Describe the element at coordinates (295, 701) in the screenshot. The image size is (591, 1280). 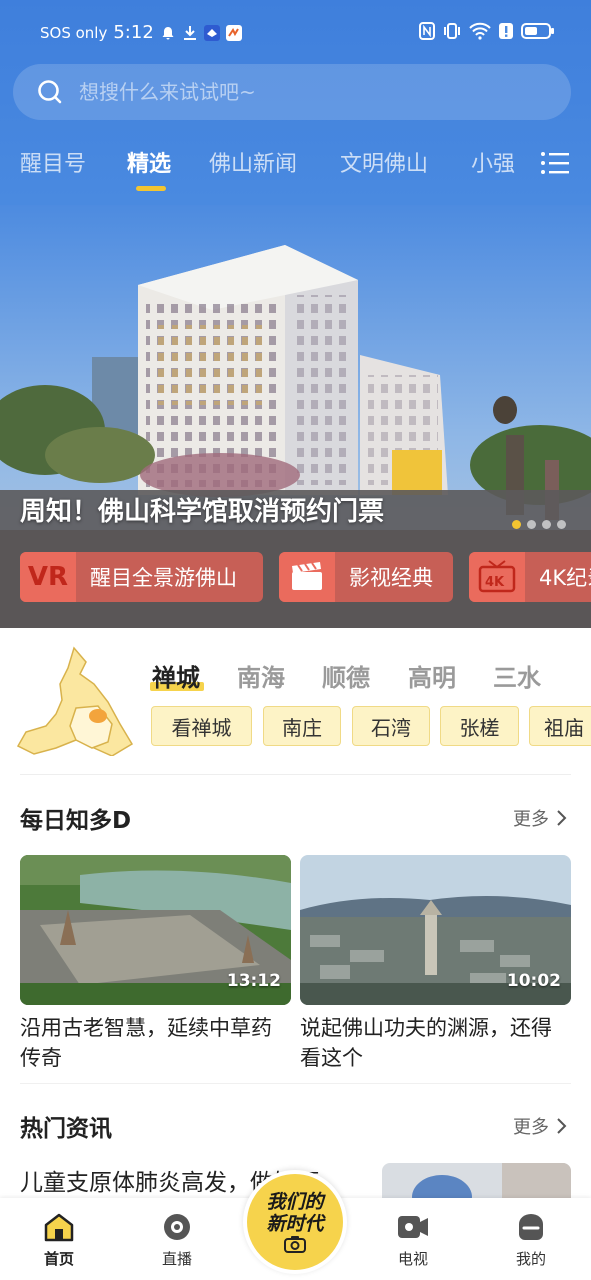
I see `district-section: 禅城 南海 顺德 高明 三水 看禅城 南庄 石湾 张槎 祖庙` at that location.